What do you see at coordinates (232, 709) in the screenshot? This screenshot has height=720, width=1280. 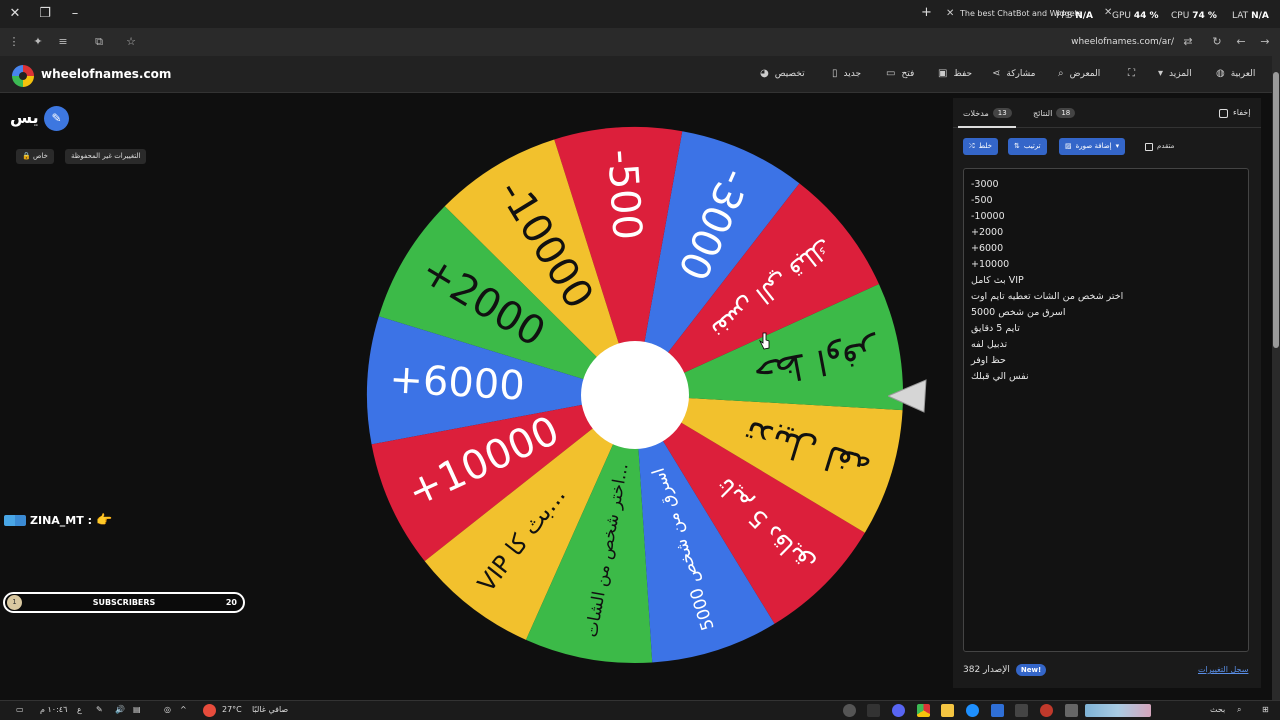 I see `weather-temp: 27°C` at bounding box center [232, 709].